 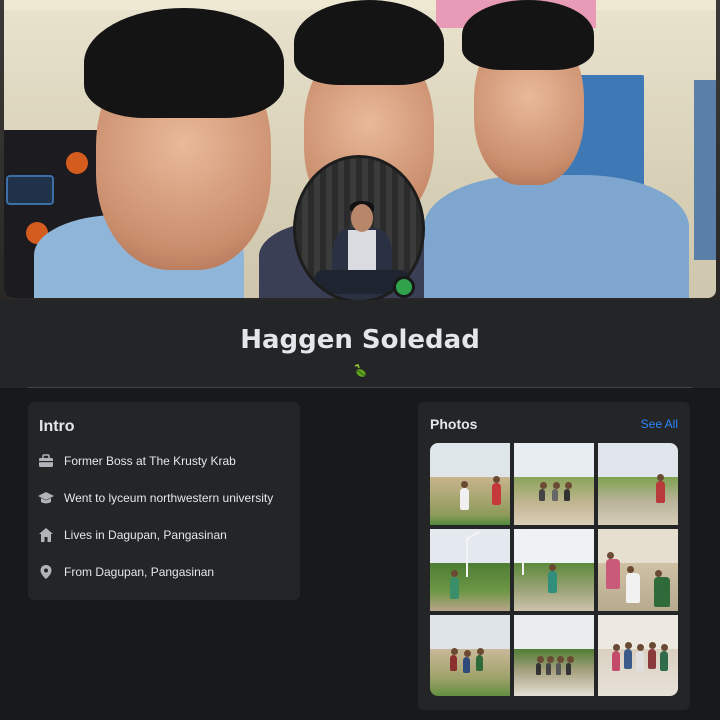 What do you see at coordinates (145, 535) in the screenshot?
I see `intro-item-lives-text: Lives in Dagupan, Pangasinan` at bounding box center [145, 535].